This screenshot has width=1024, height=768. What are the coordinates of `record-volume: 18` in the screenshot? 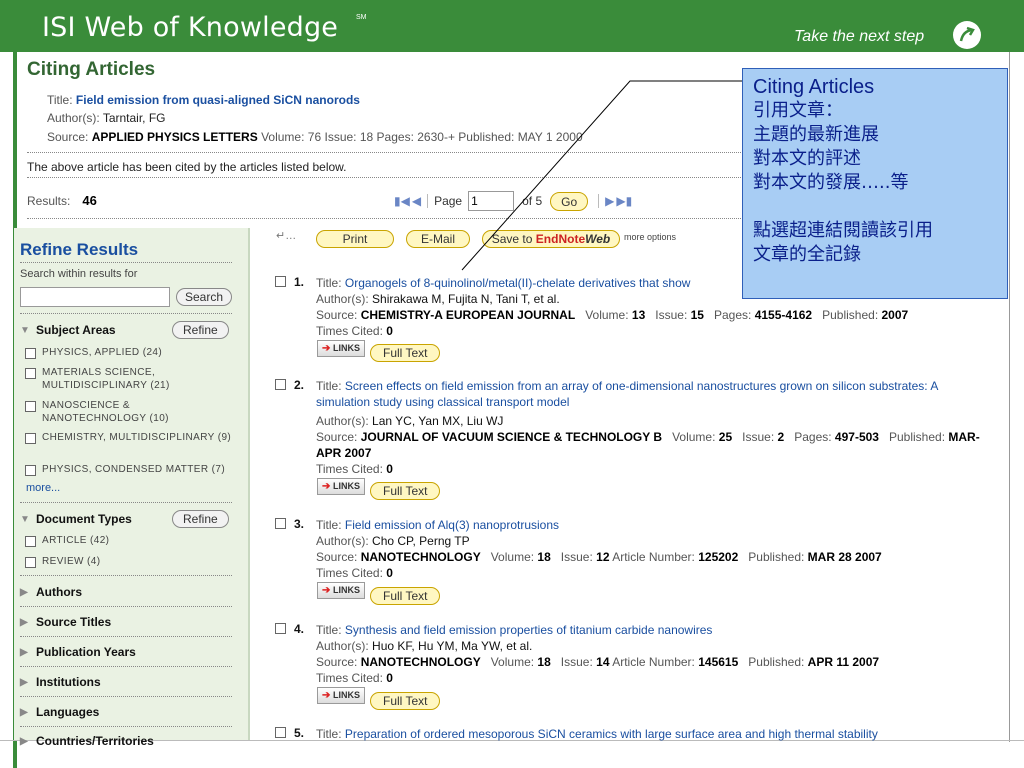 It's located at (544, 662).